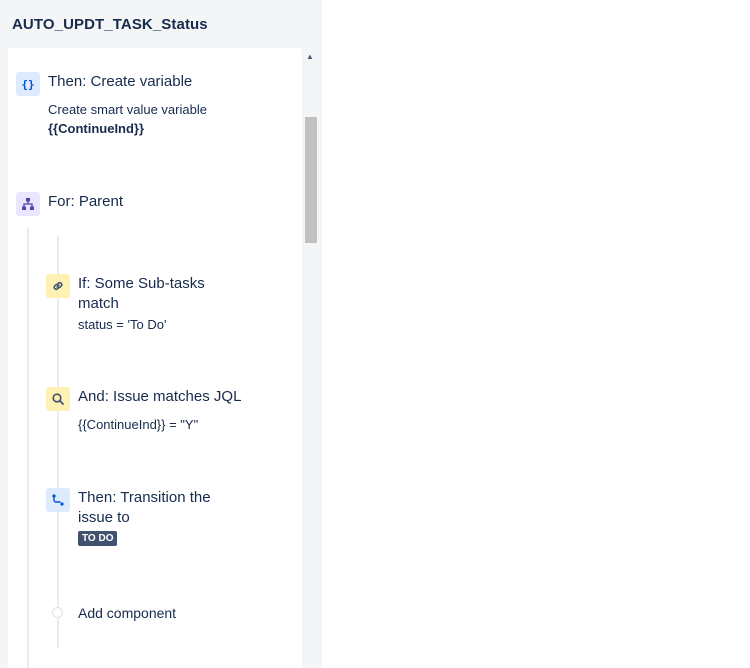  I want to click on add-component-label: Add component, so click(127, 613).